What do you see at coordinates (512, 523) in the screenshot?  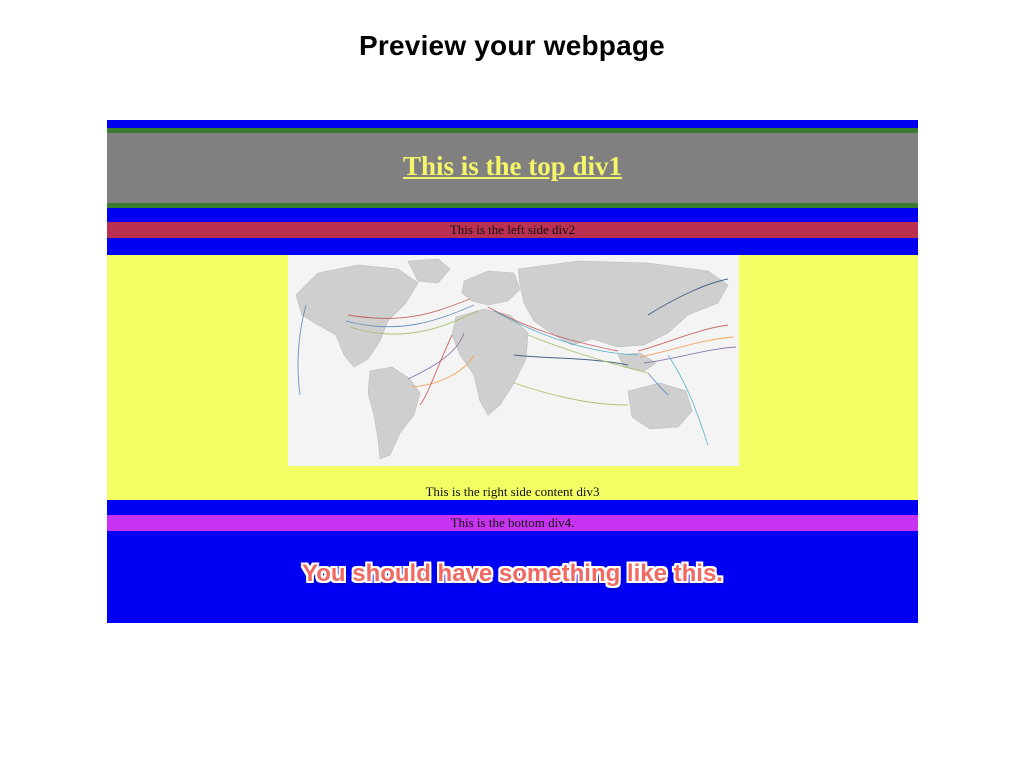 I see `bottom-div4: This is the bottom div4.` at bounding box center [512, 523].